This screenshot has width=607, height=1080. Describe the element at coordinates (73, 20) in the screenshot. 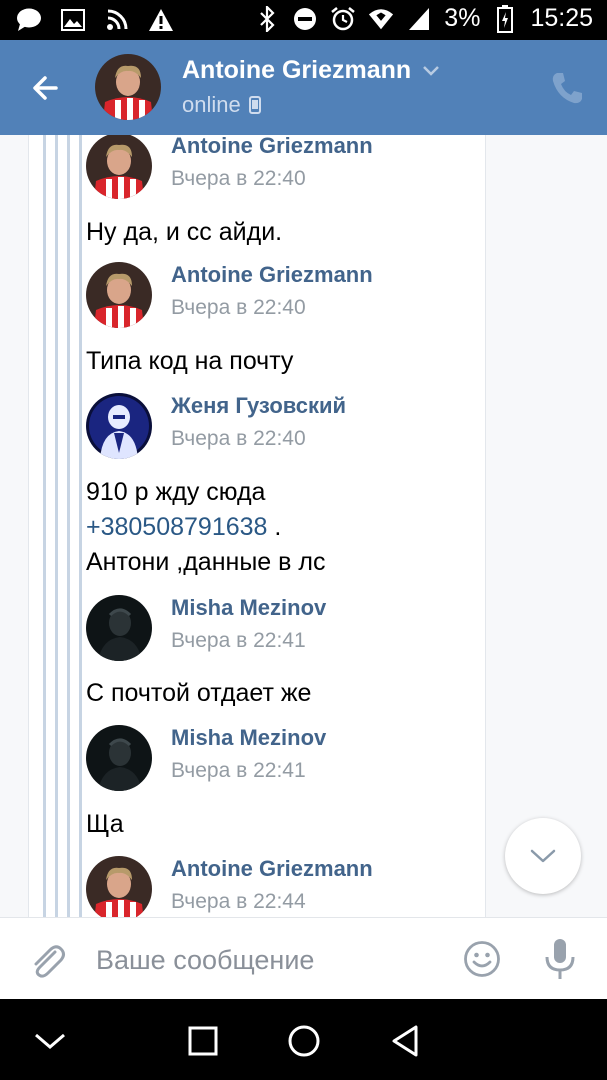

I see `image-icon` at that location.